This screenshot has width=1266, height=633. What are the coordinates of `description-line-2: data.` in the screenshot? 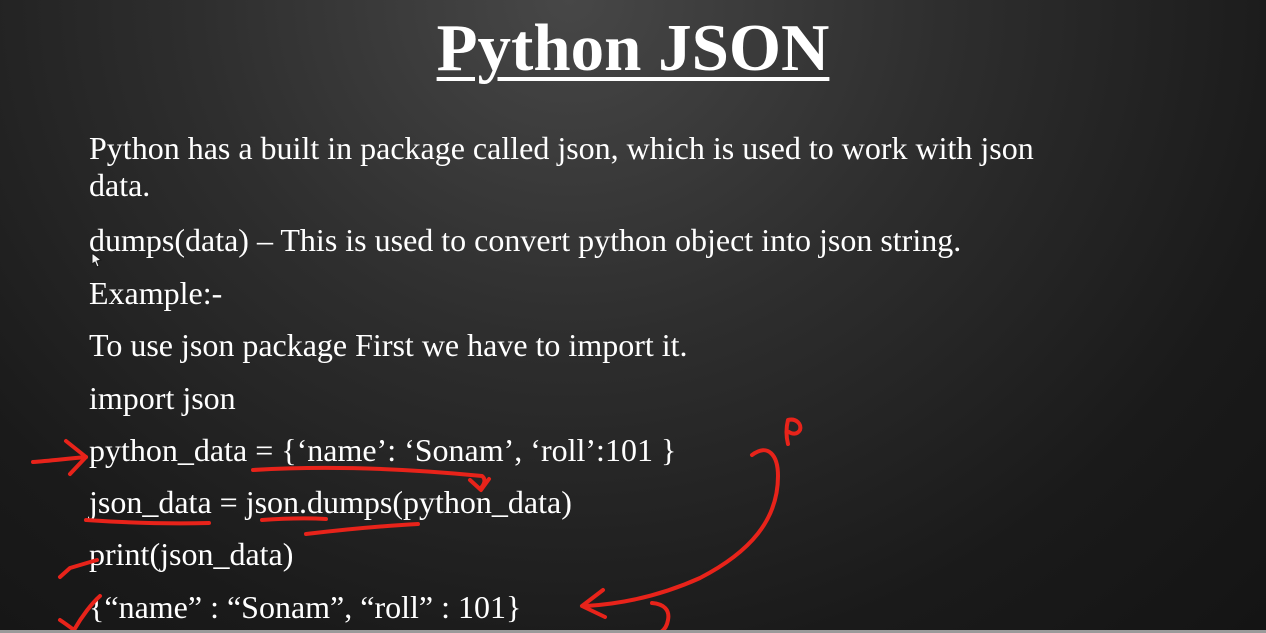 It's located at (120, 185).